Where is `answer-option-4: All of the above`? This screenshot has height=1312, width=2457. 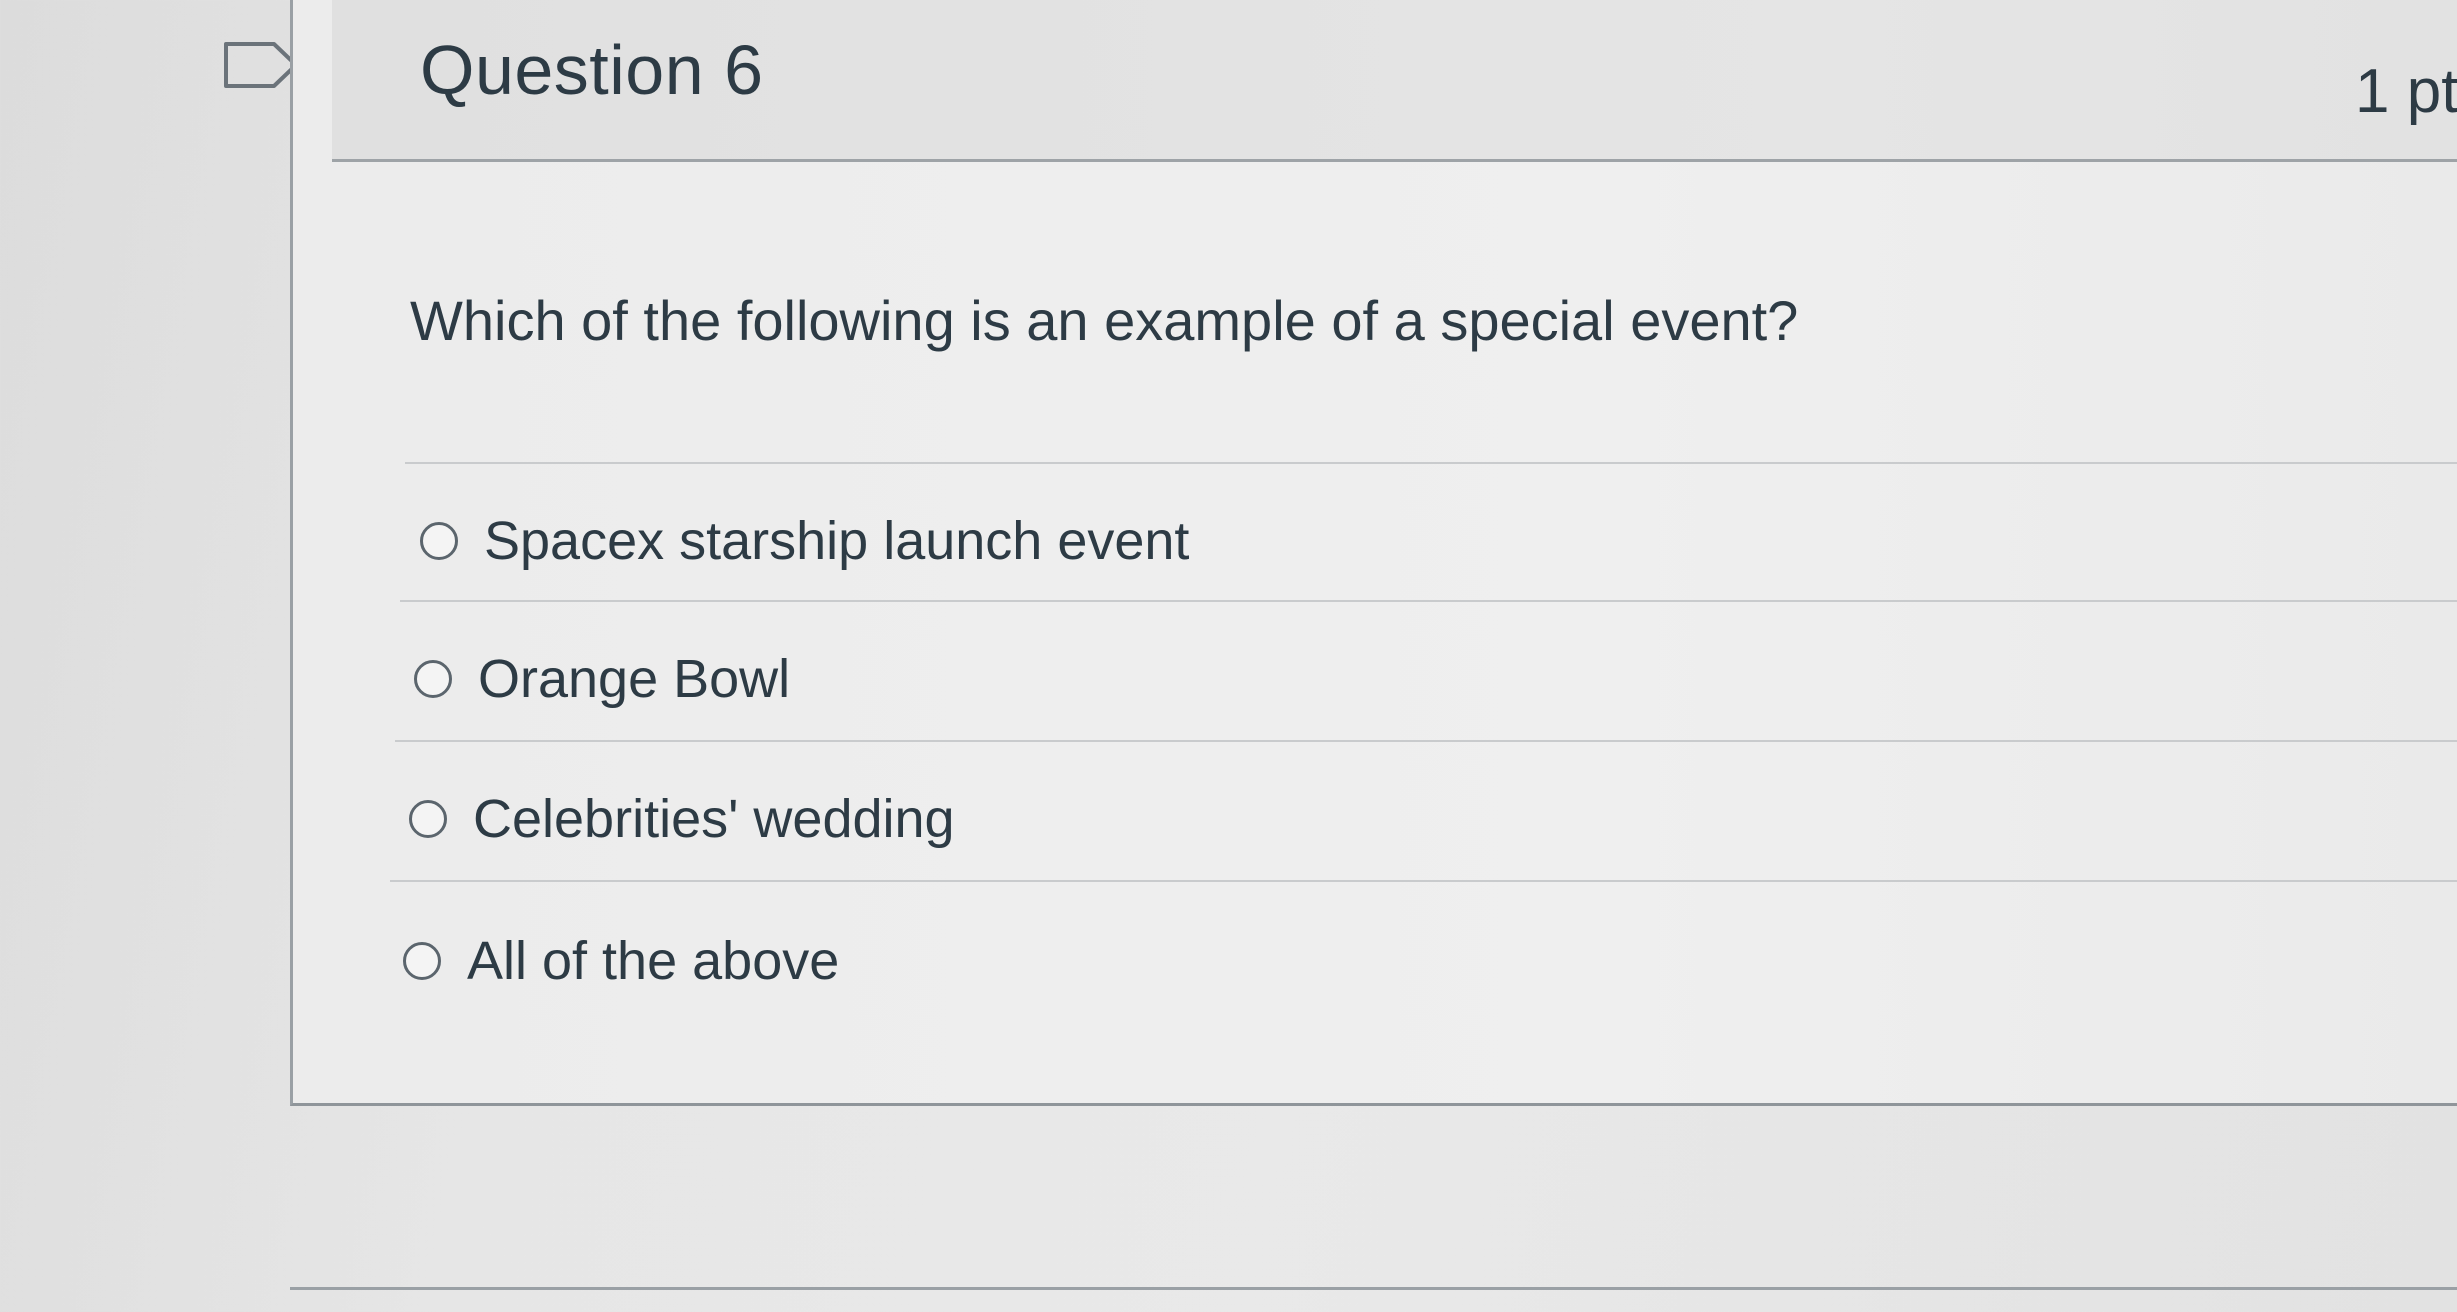 answer-option-4: All of the above is located at coordinates (621, 961).